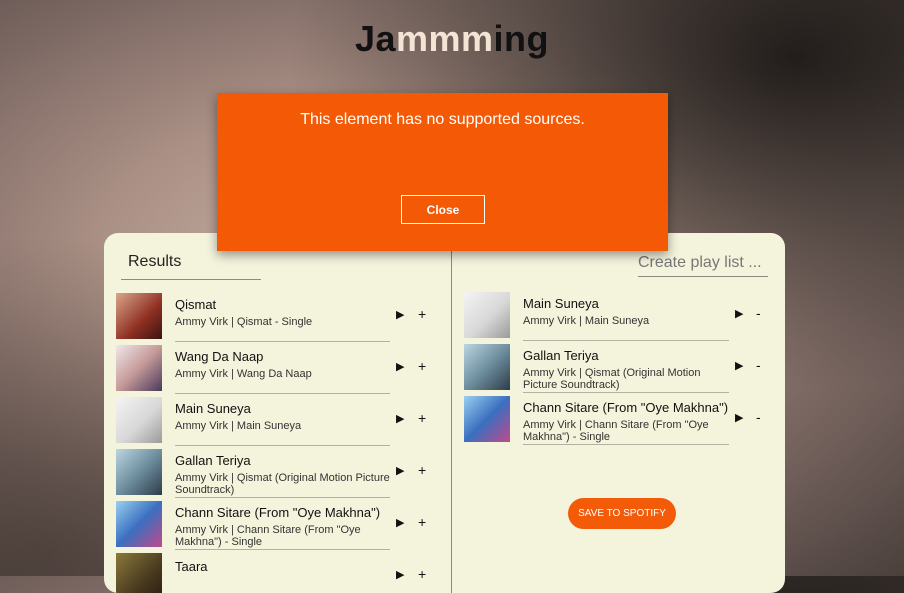 Image resolution: width=904 pixels, height=593 pixels. I want to click on logo-text-start: Ja, so click(375, 38).